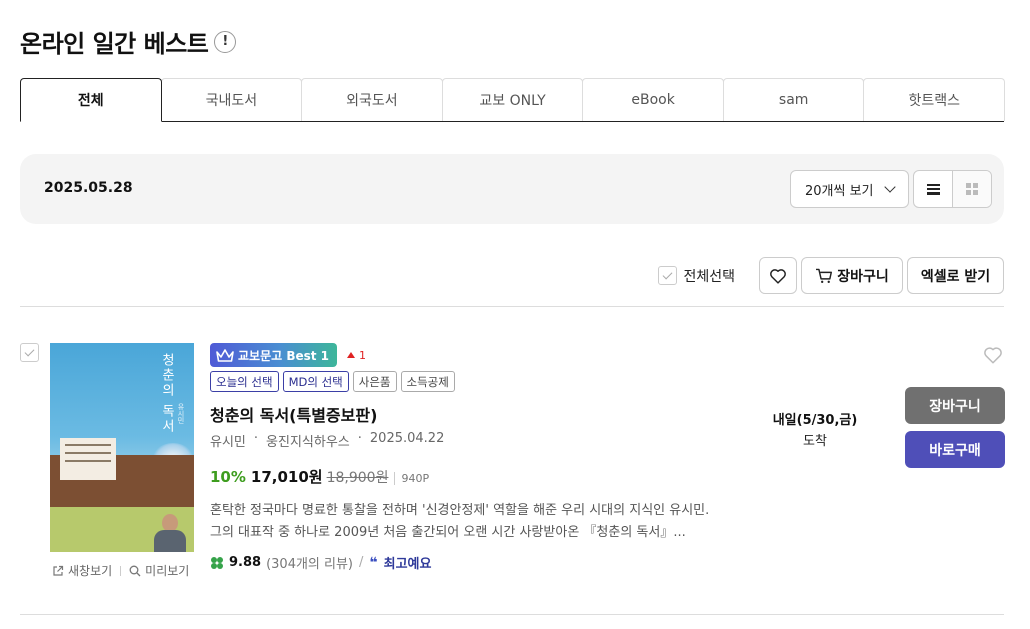 This screenshot has width=1030, height=629. Describe the element at coordinates (245, 562) in the screenshot. I see `rating-score: 9.88` at that location.